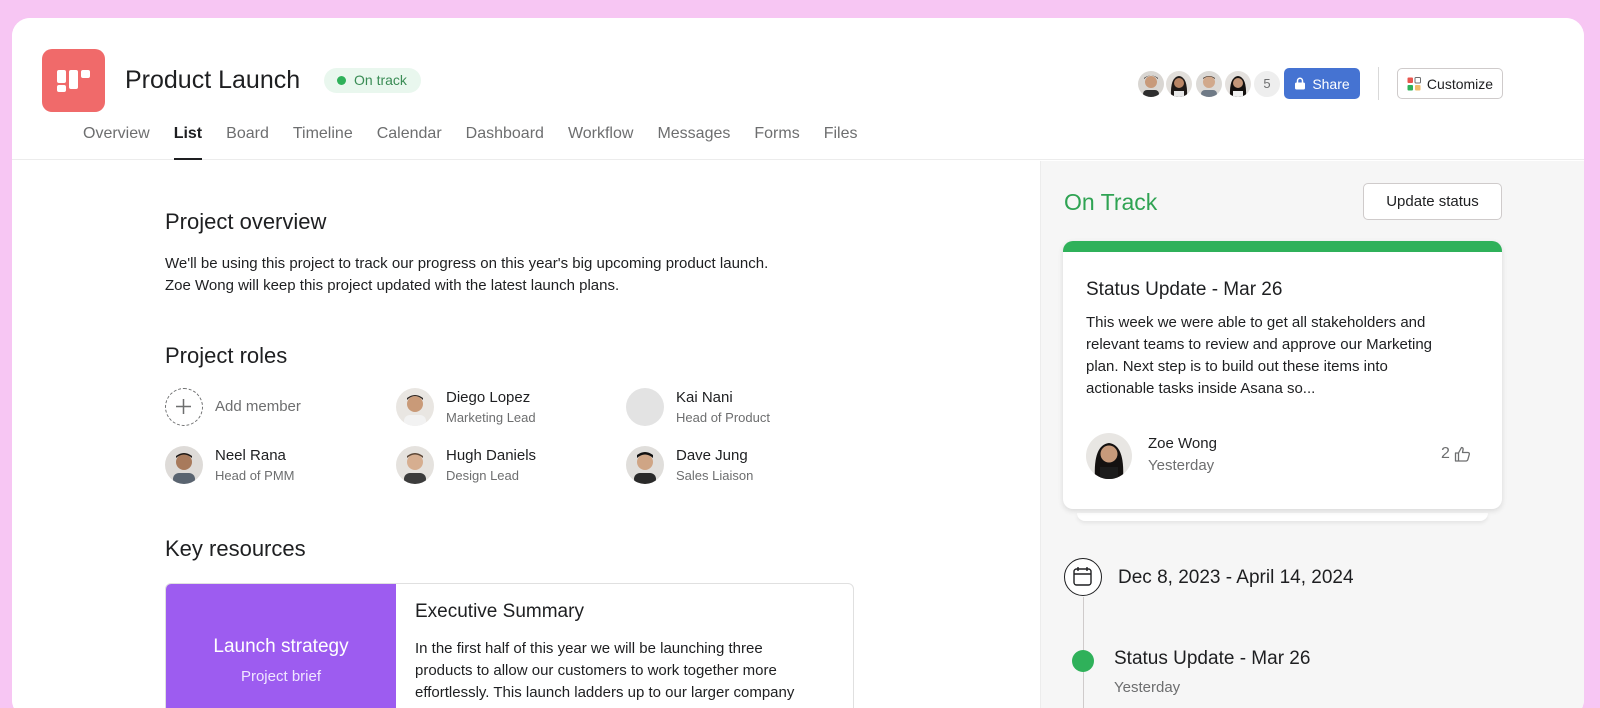 Image resolution: width=1600 pixels, height=708 pixels. What do you see at coordinates (246, 221) in the screenshot?
I see `overview-heading: Project overview` at bounding box center [246, 221].